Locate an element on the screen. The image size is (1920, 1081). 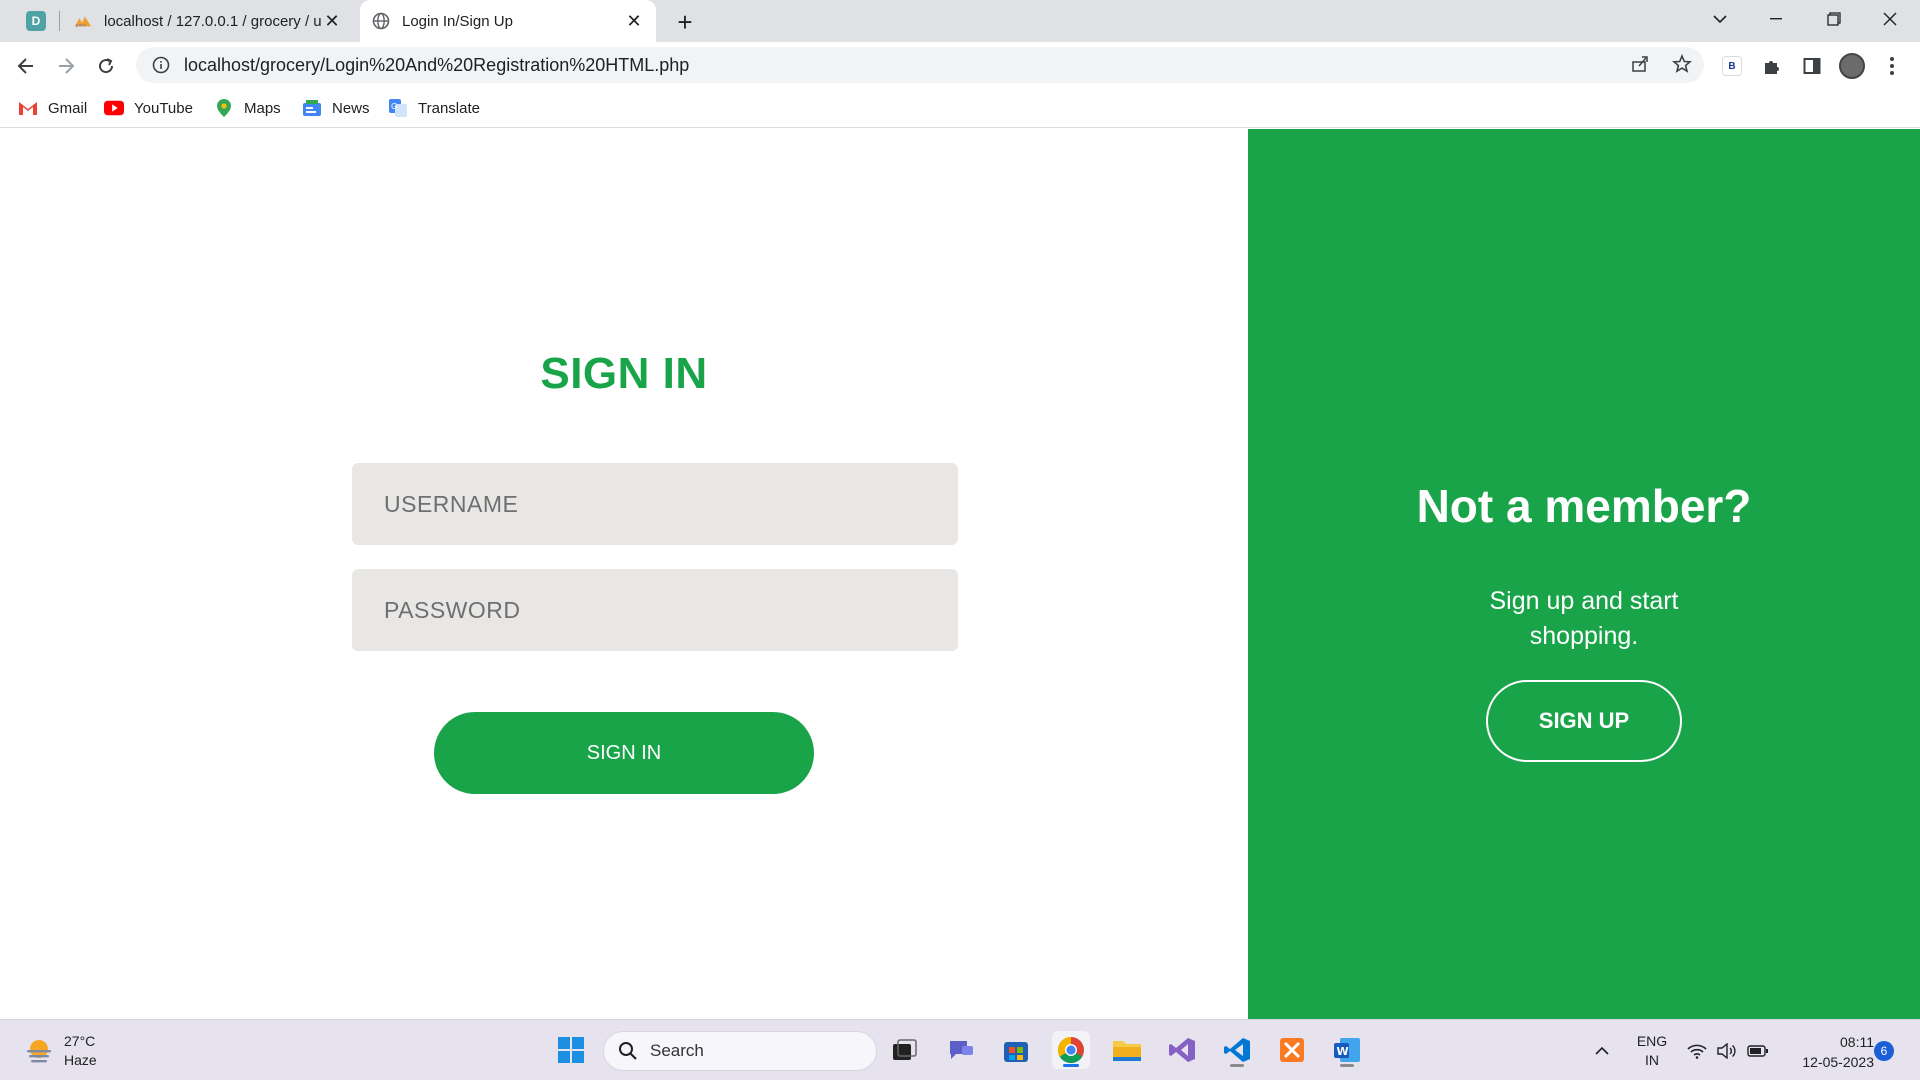
youtube-icon is located at coordinates (114, 108).